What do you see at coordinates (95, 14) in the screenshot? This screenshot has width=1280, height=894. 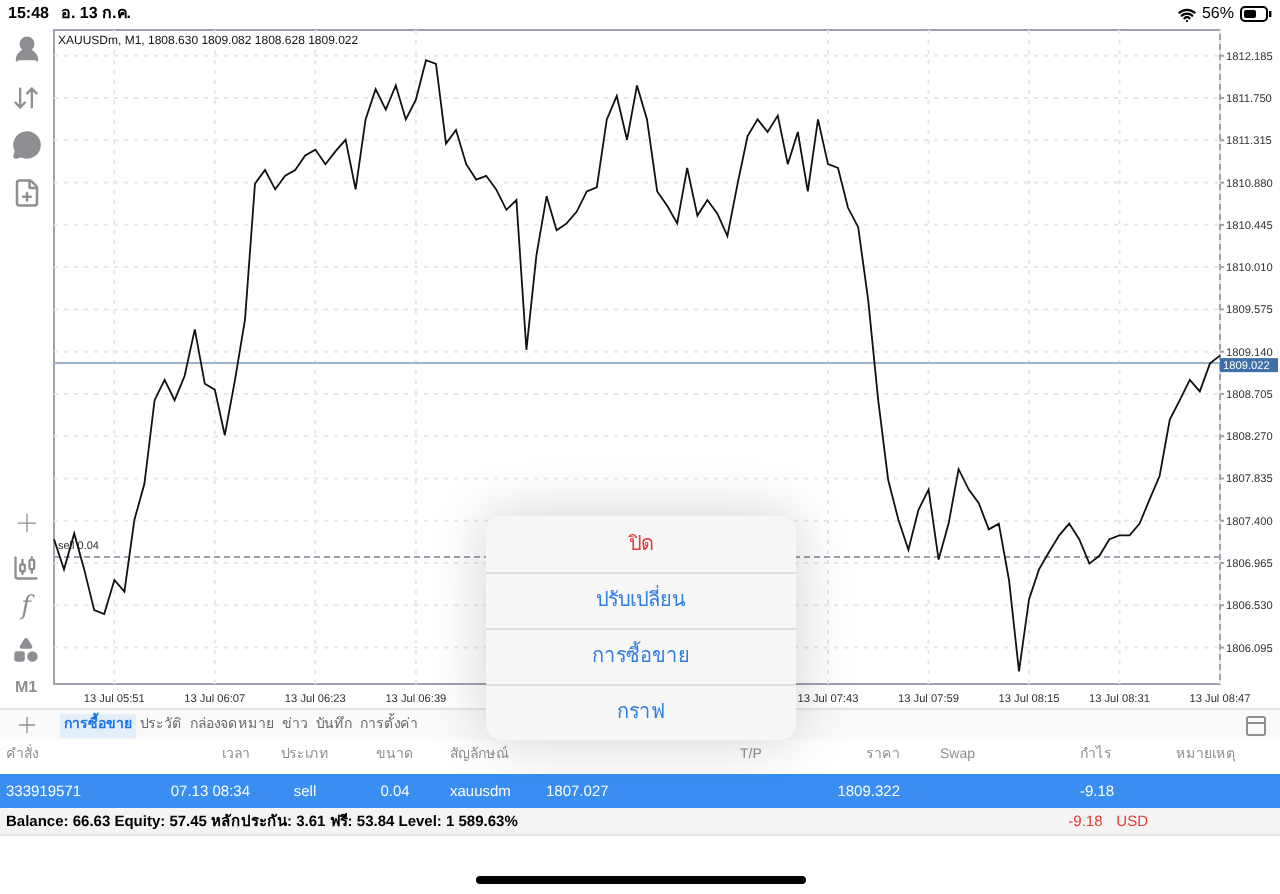 I see `status-date: อ. 13 ก.ค.` at bounding box center [95, 14].